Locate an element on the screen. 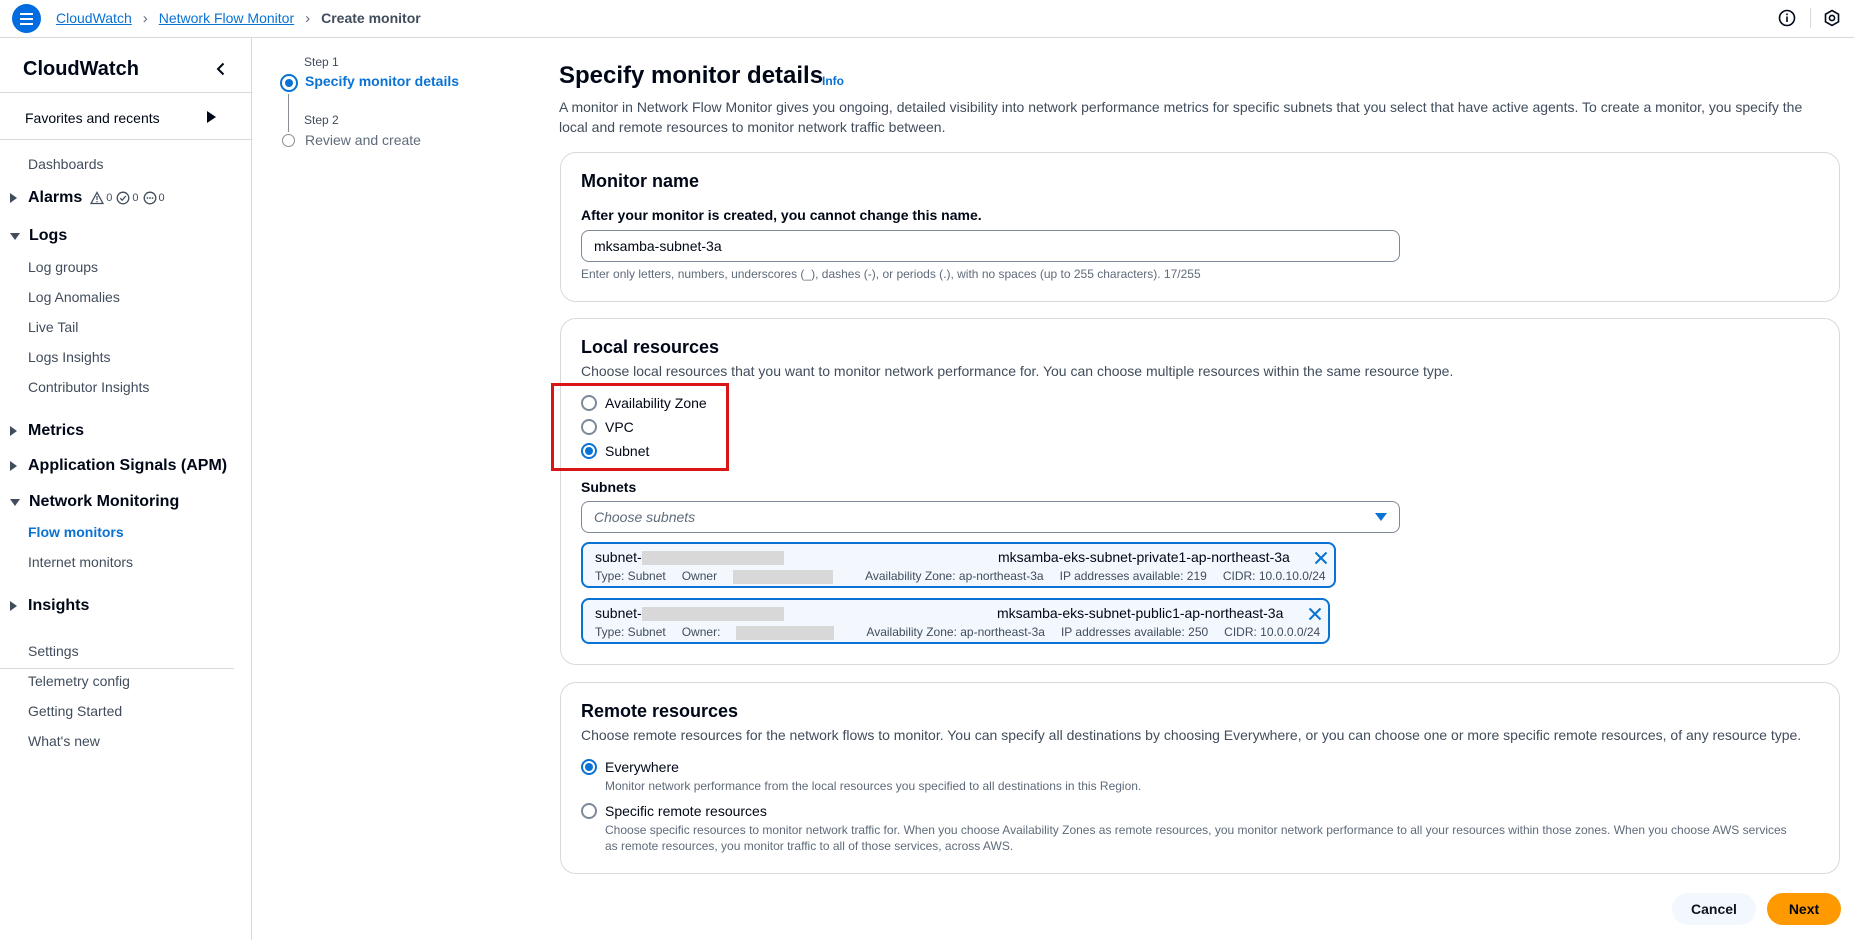  token-az: Availability Zone: ap-northeast-3a is located at coordinates (955, 632).